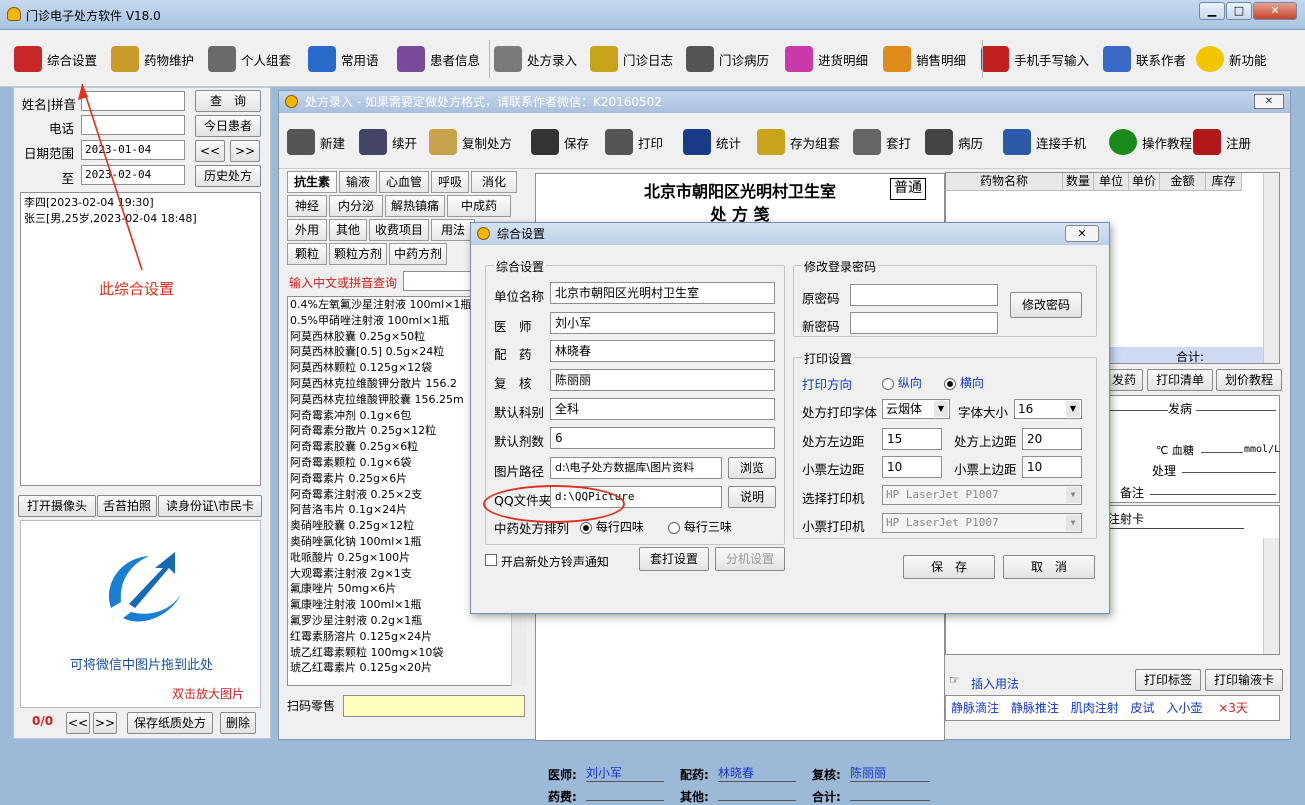  I want to click on grid-column-header: 单位, so click(1111, 182).